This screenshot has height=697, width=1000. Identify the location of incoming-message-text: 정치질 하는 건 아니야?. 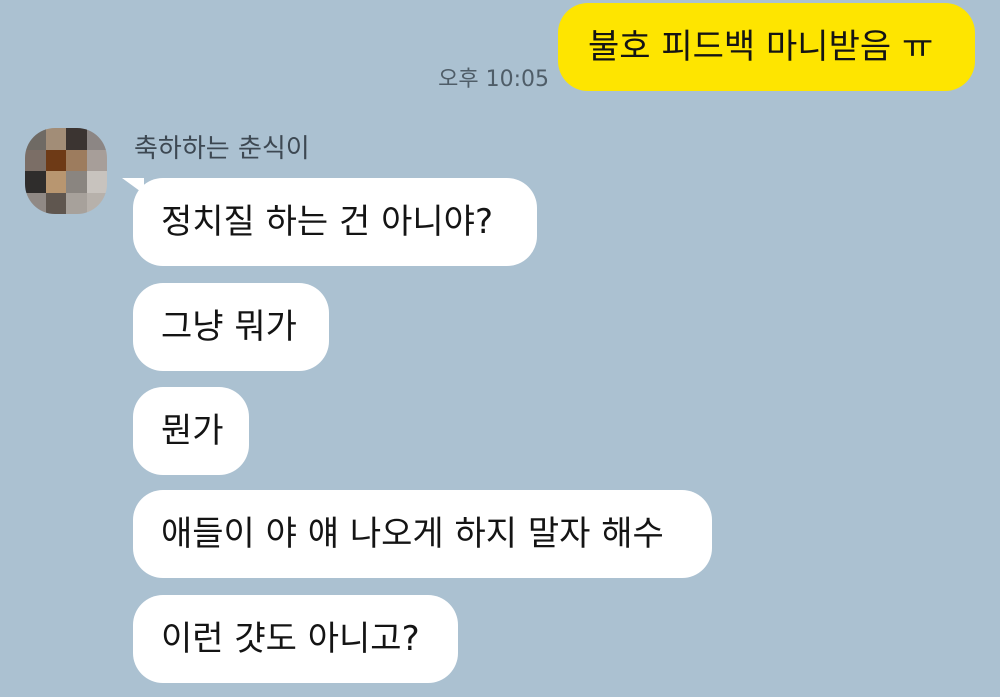
(327, 222).